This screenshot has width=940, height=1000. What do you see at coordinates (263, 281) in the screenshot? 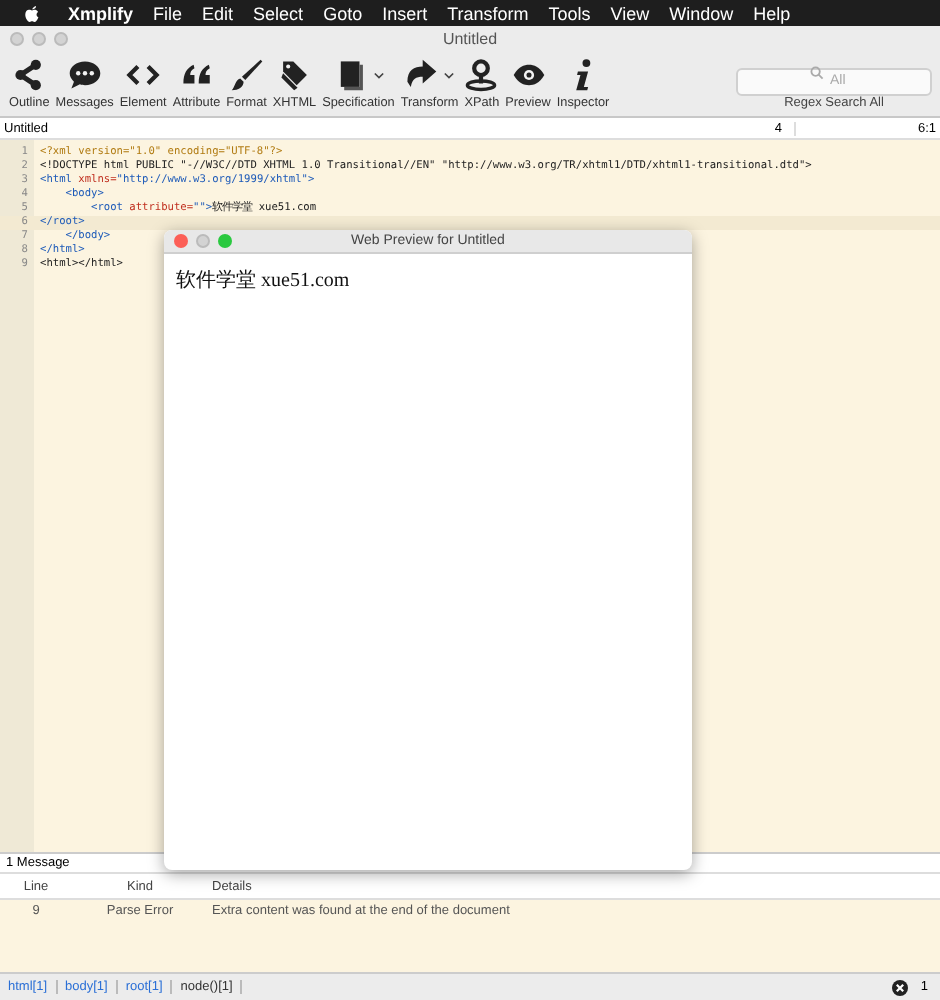
I see `preview-text: 软件学堂 xue51.com` at bounding box center [263, 281].